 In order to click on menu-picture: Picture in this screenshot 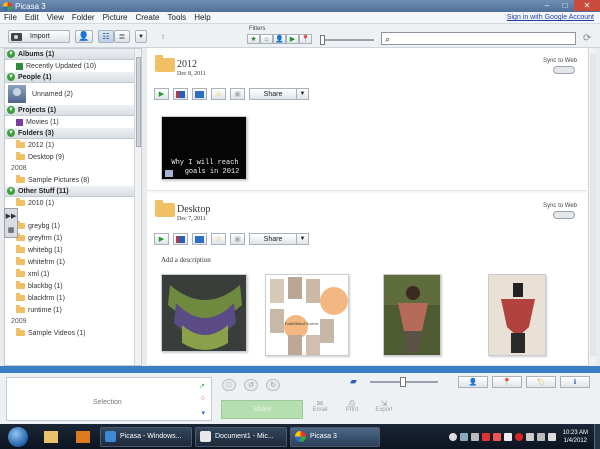, I will do `click(115, 17)`.